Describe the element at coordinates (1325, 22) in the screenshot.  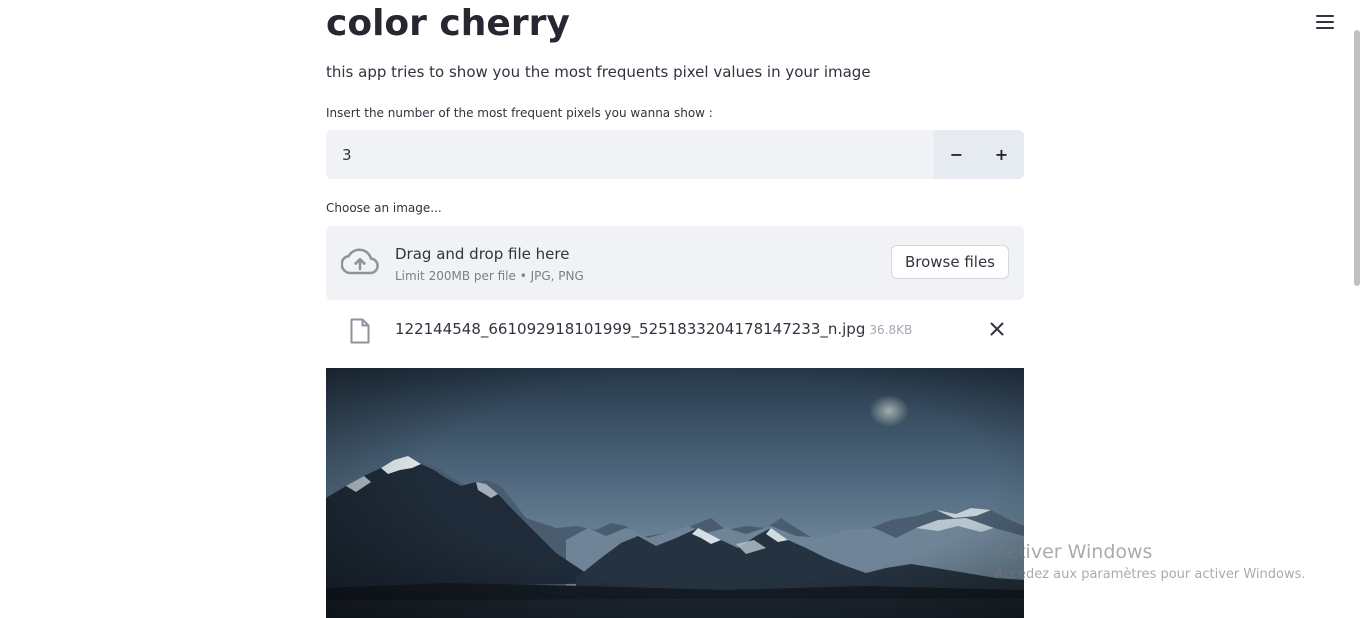
I see `hamburger-menu-icon` at that location.